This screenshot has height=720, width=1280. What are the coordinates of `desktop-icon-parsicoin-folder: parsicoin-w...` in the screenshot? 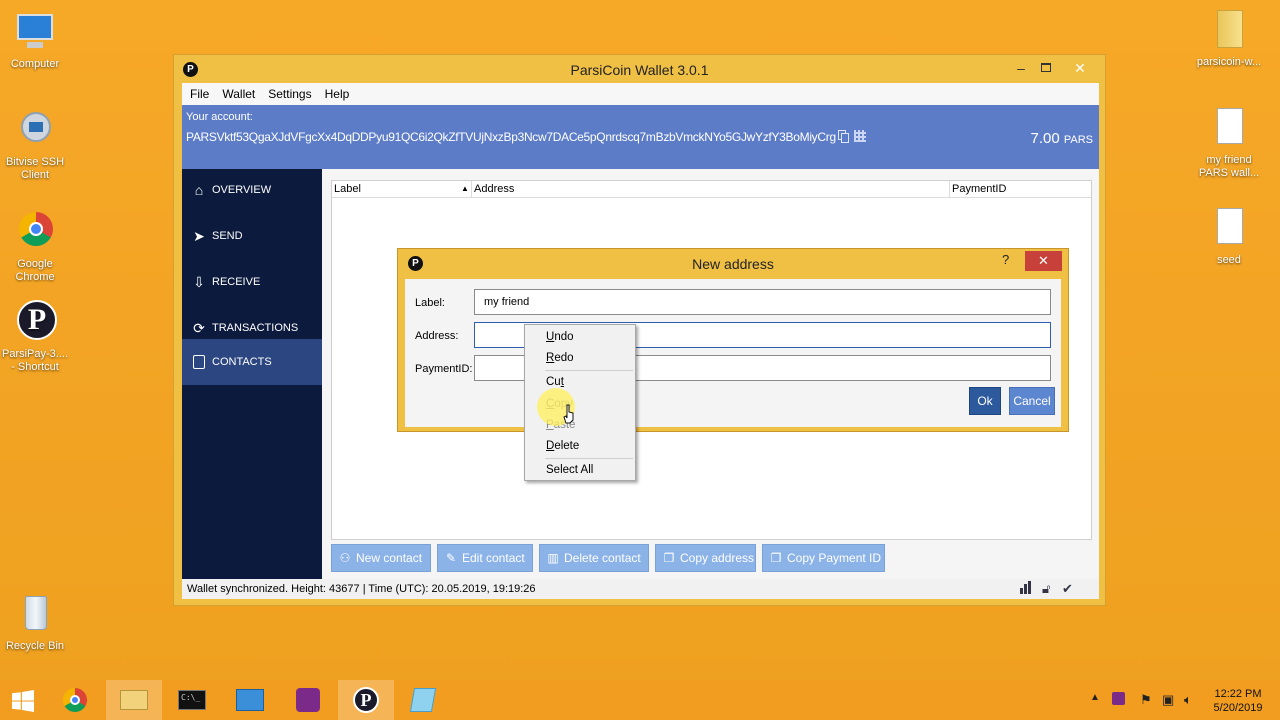 It's located at (1229, 38).